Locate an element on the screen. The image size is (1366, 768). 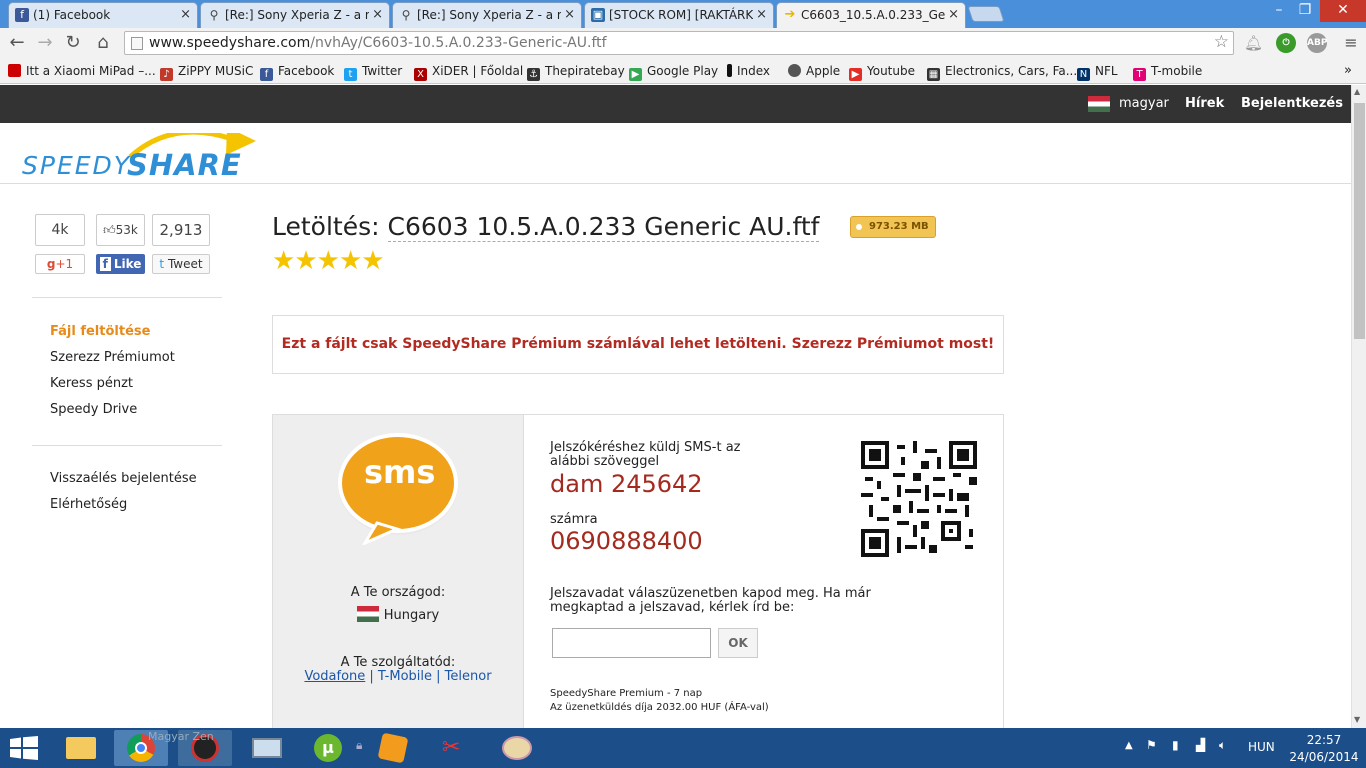
input-language: HUN is located at coordinates (1261, 747).